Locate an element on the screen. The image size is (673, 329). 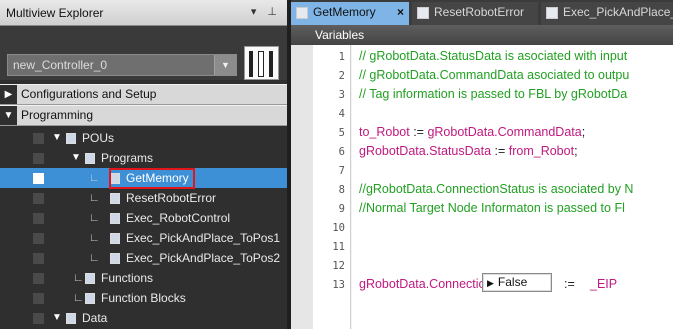
section-configurations-and-setup: ▶ Configurations and Setup is located at coordinates (143, 94).